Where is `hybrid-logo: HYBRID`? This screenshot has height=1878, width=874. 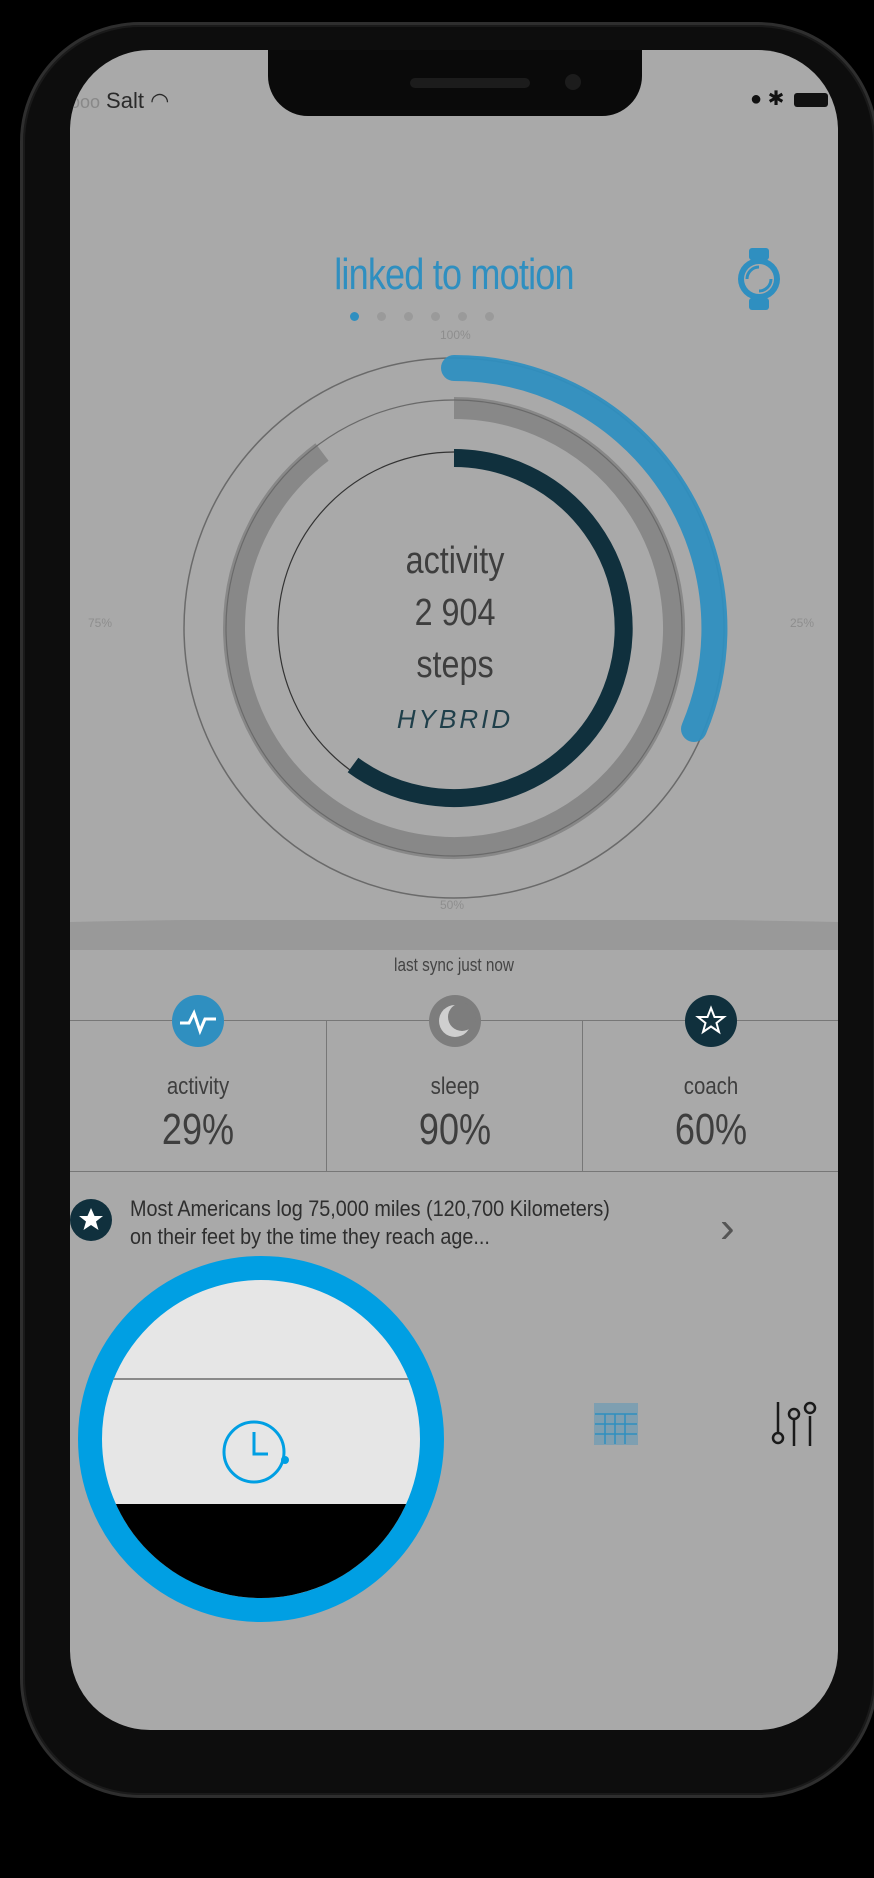
hybrid-logo: HYBRID is located at coordinates (455, 719).